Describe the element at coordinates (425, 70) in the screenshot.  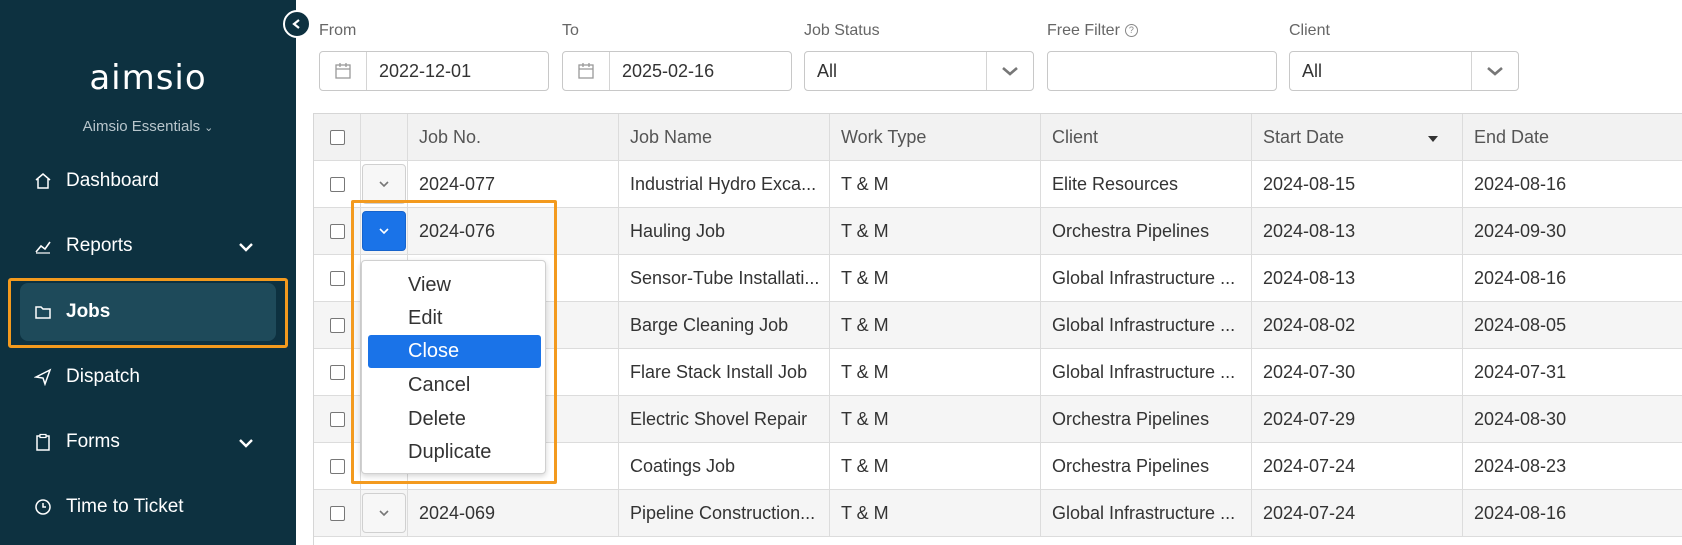
I see `from-date-value: 2022-12-01` at that location.